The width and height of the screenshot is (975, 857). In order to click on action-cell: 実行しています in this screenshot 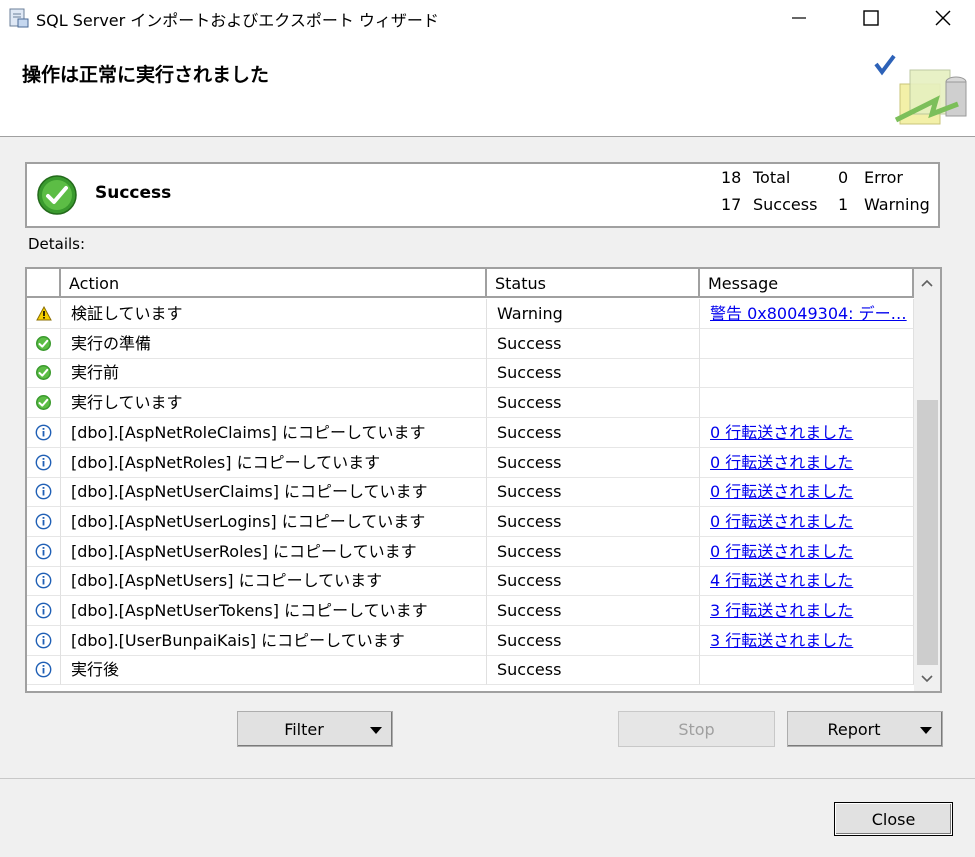, I will do `click(274, 403)`.